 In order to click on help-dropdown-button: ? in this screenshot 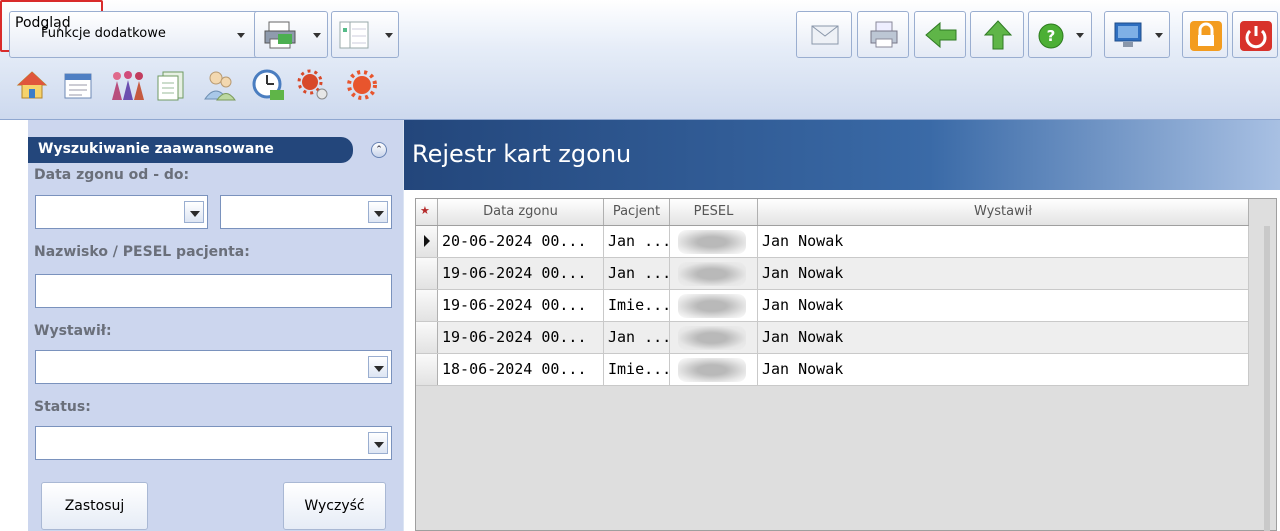, I will do `click(1060, 34)`.